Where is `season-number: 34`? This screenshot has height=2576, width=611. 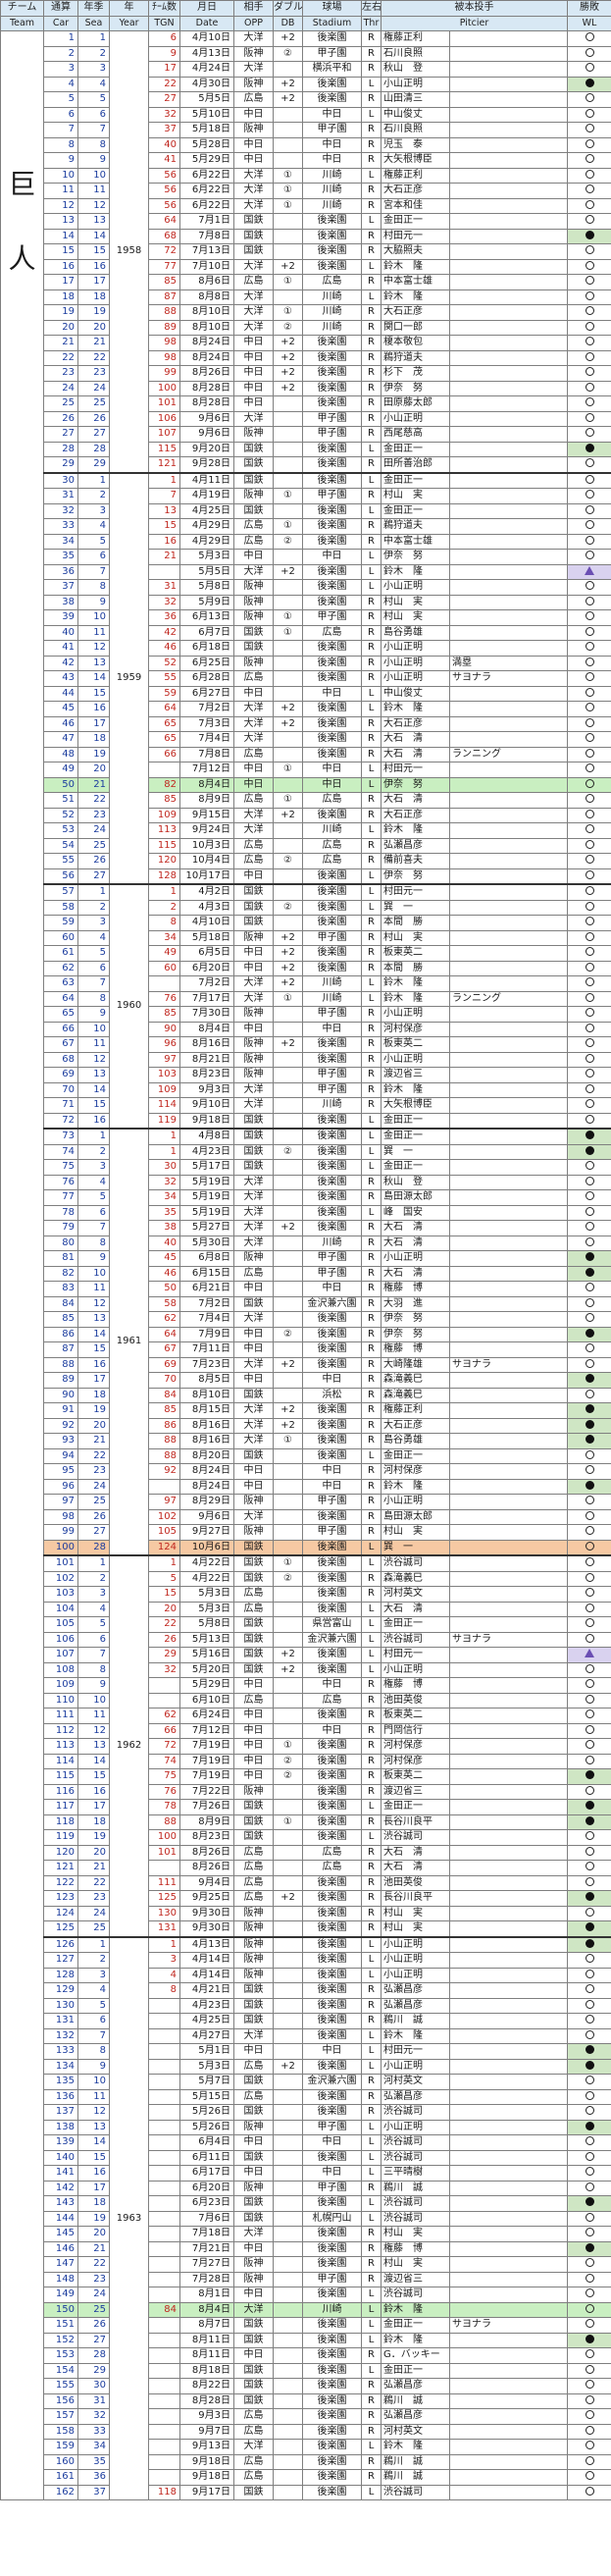
season-number: 34 is located at coordinates (94, 2447).